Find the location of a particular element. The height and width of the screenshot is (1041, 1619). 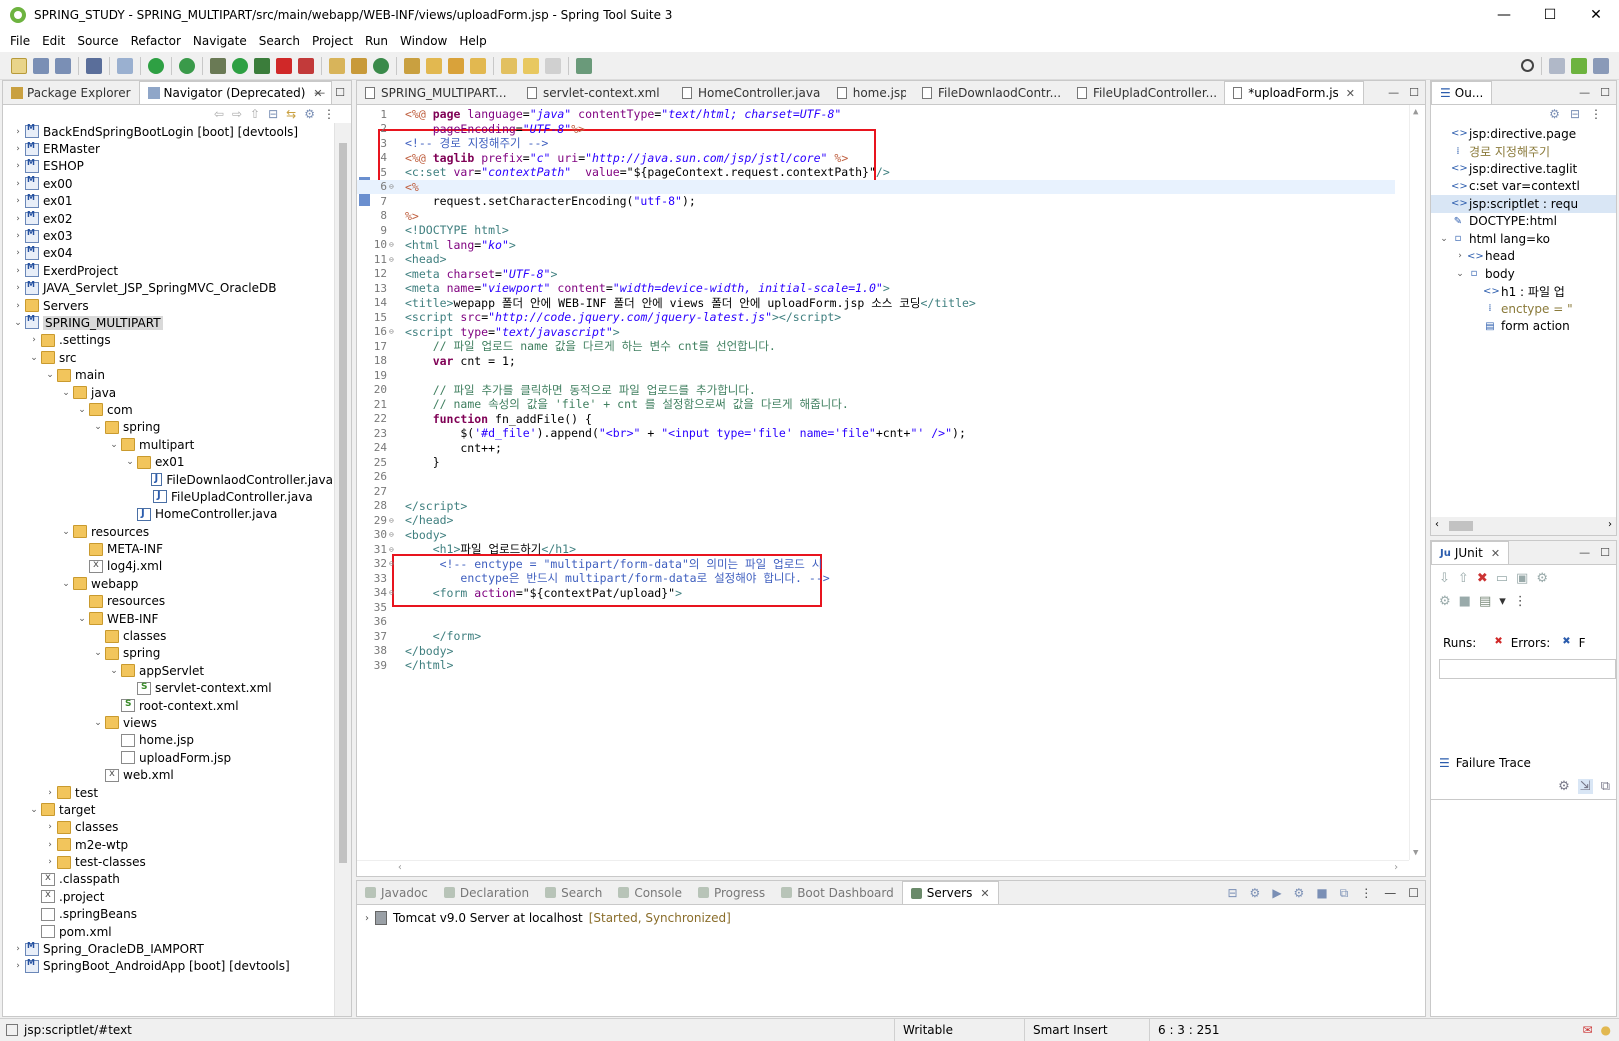

outline-hscrollbar: ‹ › is located at coordinates (1523, 526).